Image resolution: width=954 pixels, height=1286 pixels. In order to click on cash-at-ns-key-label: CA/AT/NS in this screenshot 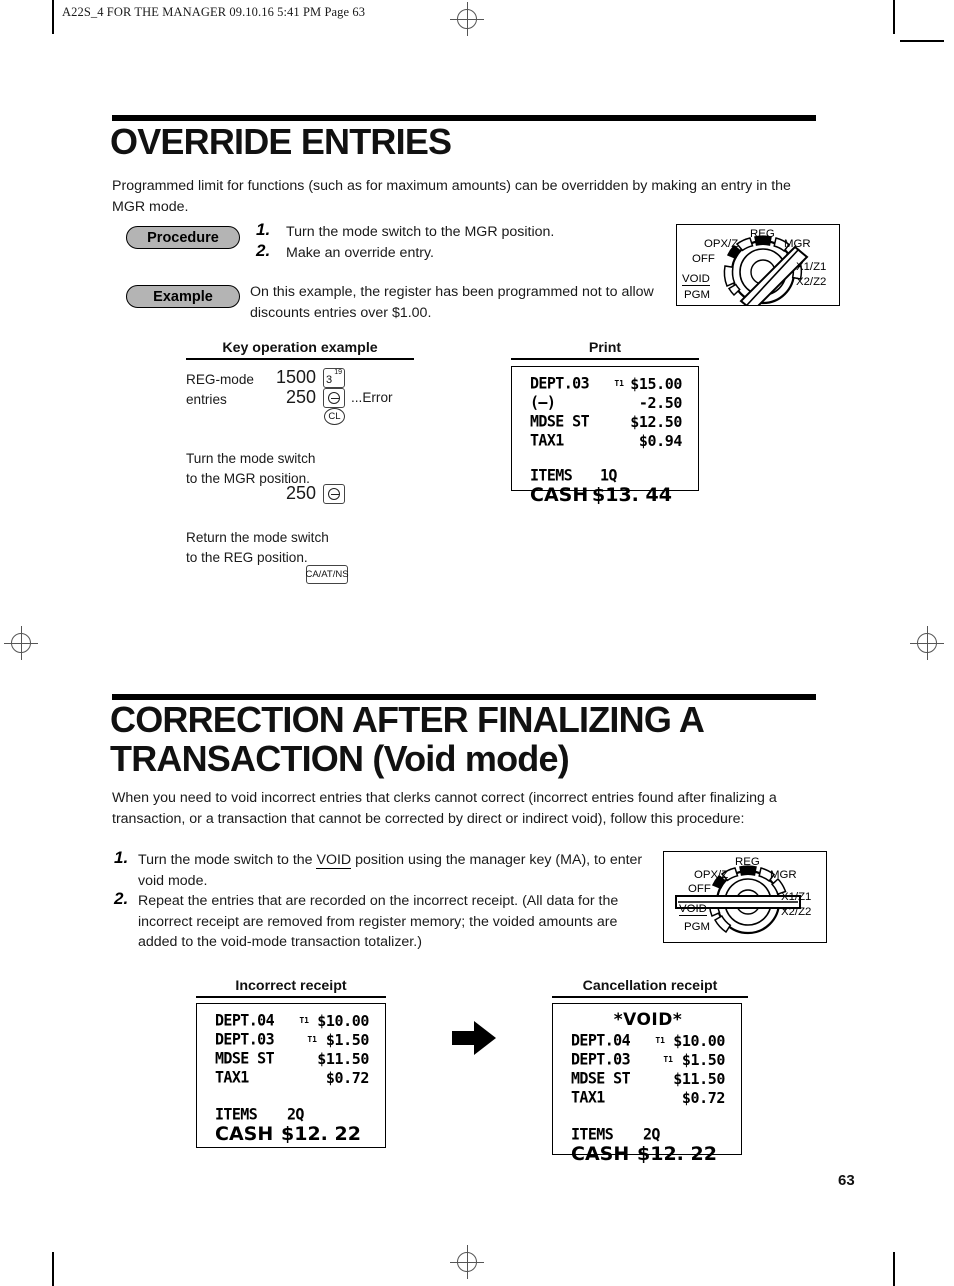, I will do `click(327, 574)`.